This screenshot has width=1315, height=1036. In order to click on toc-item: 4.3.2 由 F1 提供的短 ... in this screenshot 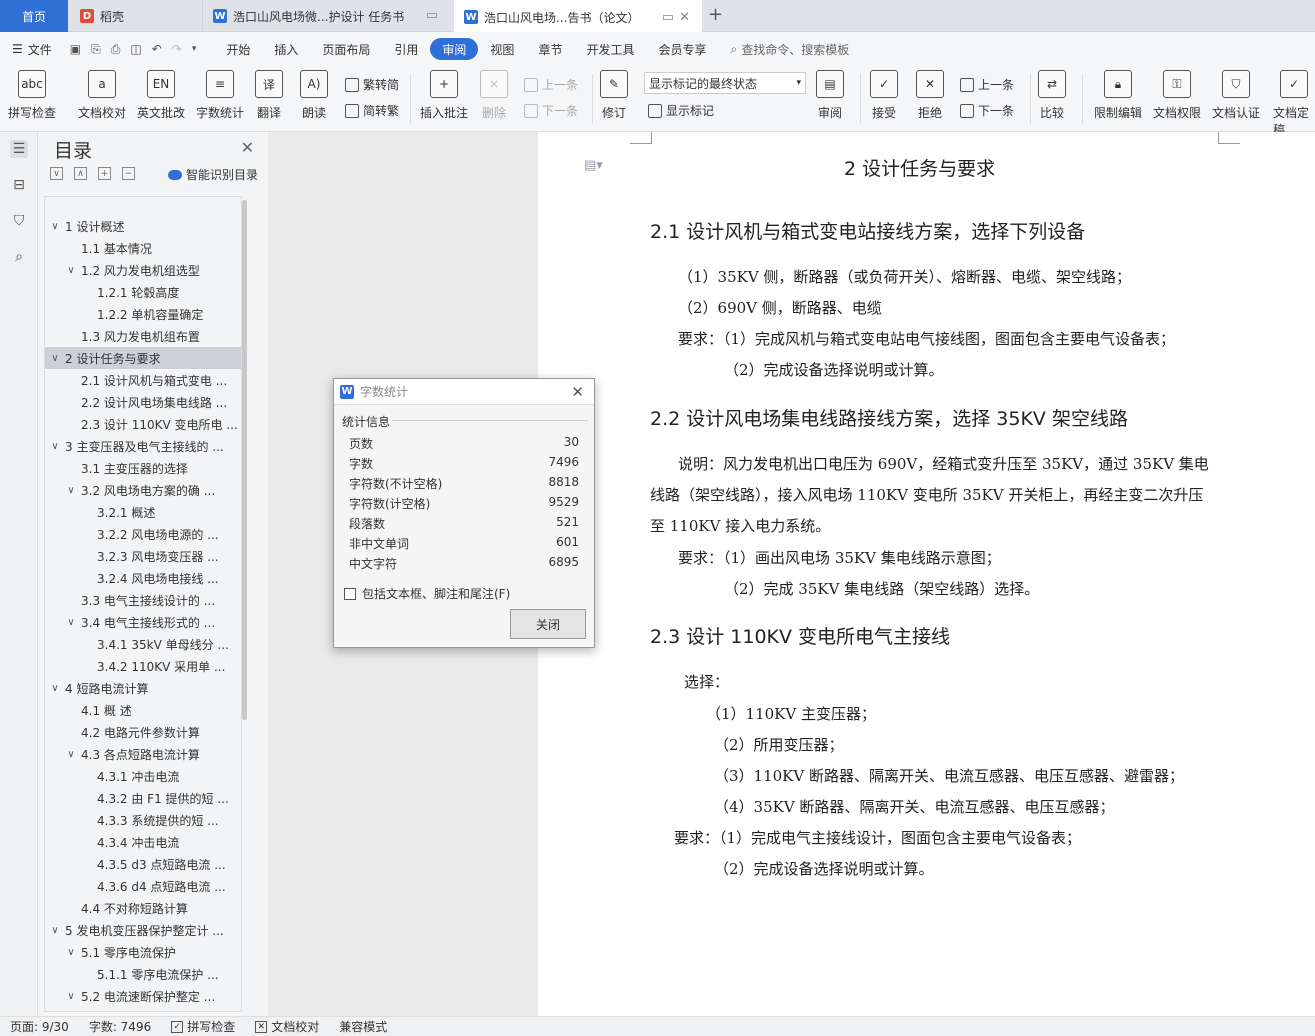, I will do `click(143, 798)`.